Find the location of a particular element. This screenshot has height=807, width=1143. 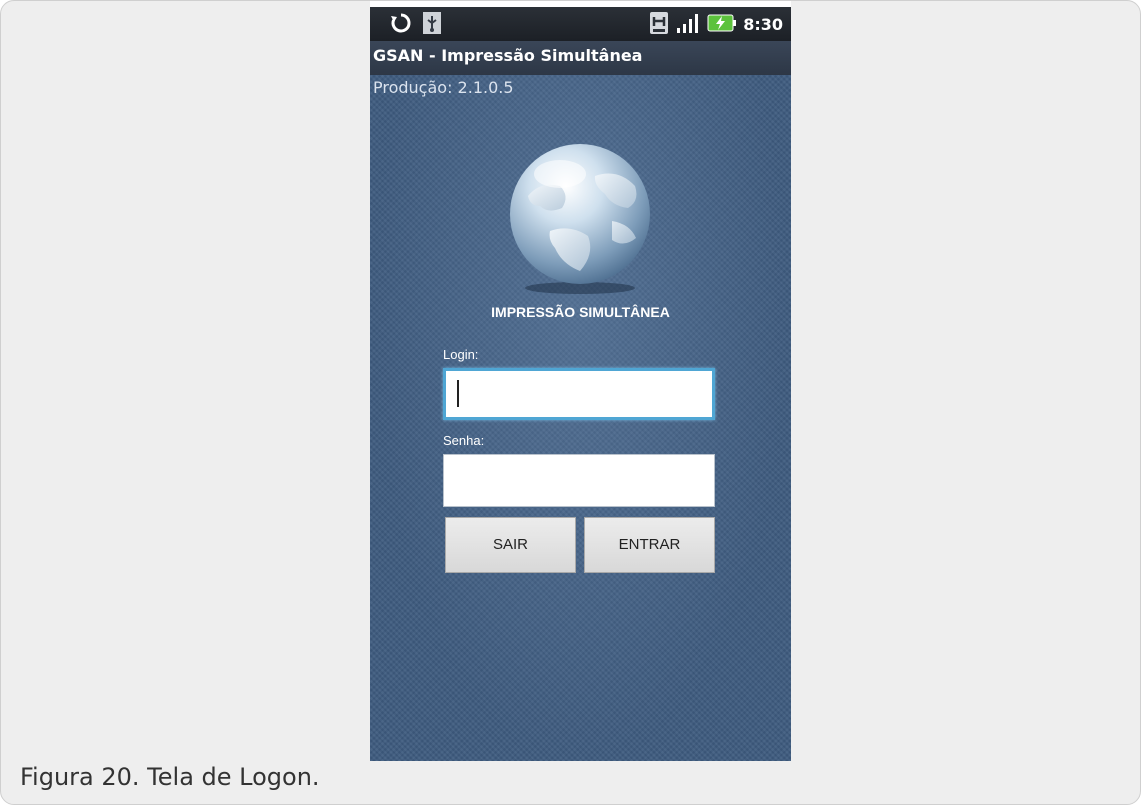

text-cursor is located at coordinates (458, 393).